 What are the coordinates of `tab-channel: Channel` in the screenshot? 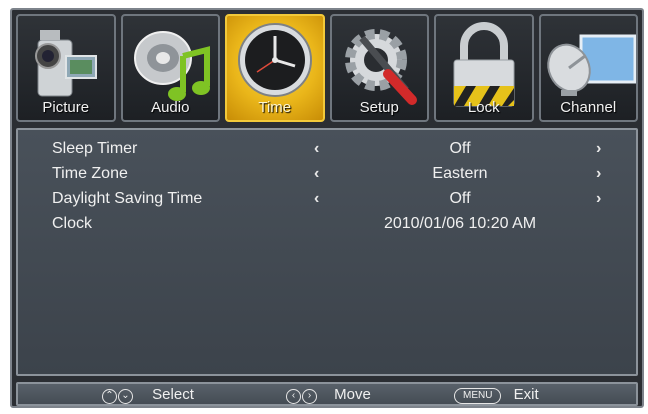 It's located at (588, 68).